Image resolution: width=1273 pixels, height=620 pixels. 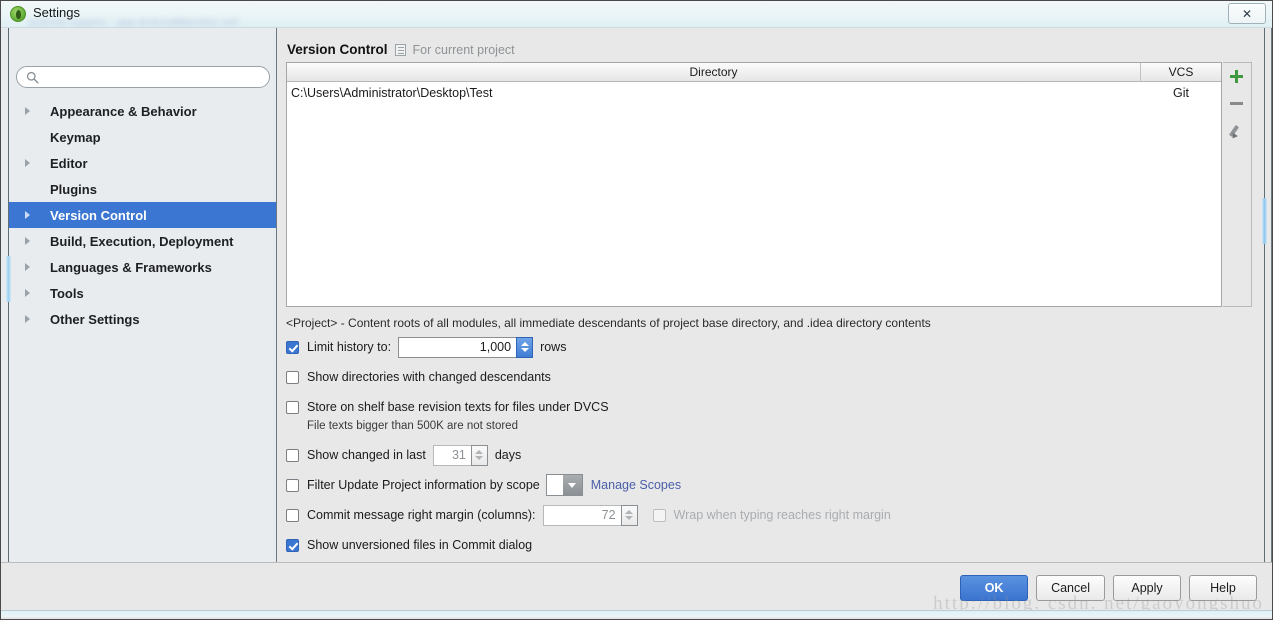 What do you see at coordinates (714, 72) in the screenshot?
I see `column-header-directory: Directory` at bounding box center [714, 72].